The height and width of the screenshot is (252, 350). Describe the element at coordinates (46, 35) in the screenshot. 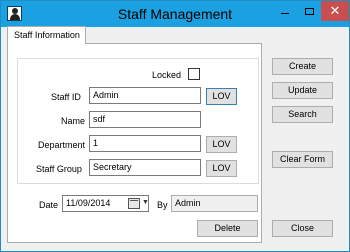

I see `tab-staff-information: Staff Information` at that location.